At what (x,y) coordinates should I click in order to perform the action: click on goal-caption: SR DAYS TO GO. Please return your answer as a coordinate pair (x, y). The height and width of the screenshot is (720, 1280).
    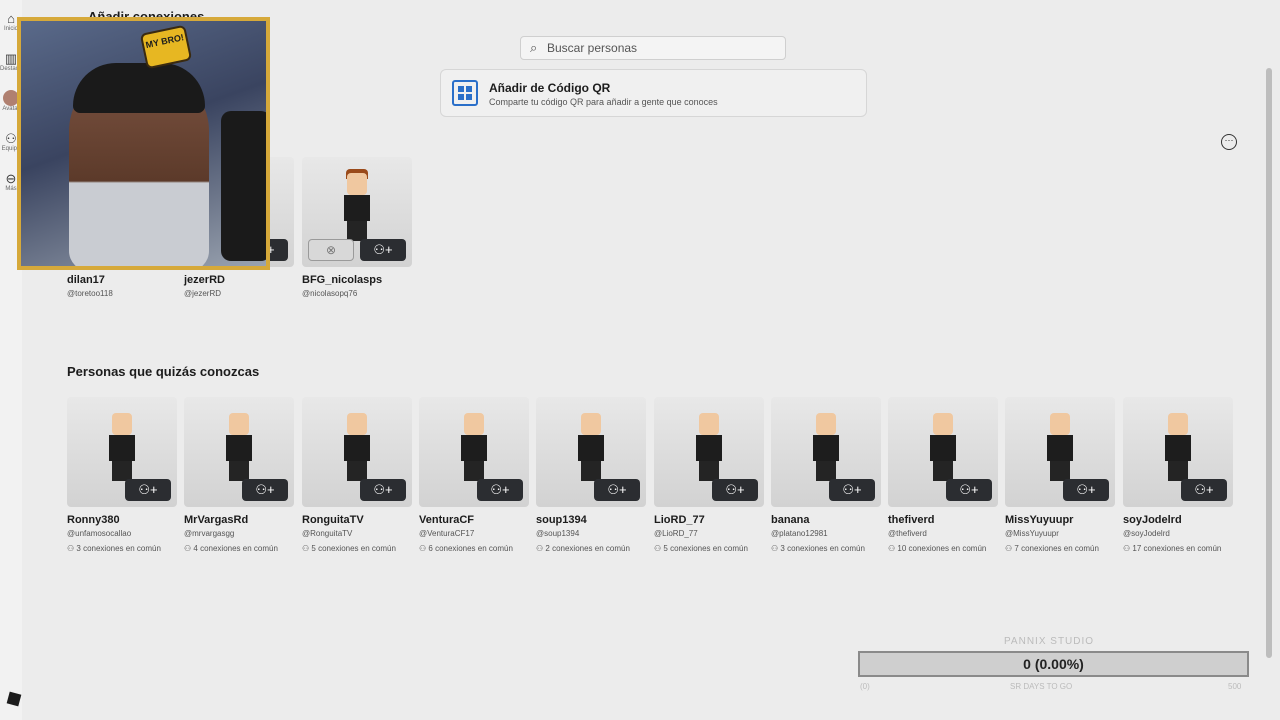
    Looking at the image, I should click on (1041, 686).